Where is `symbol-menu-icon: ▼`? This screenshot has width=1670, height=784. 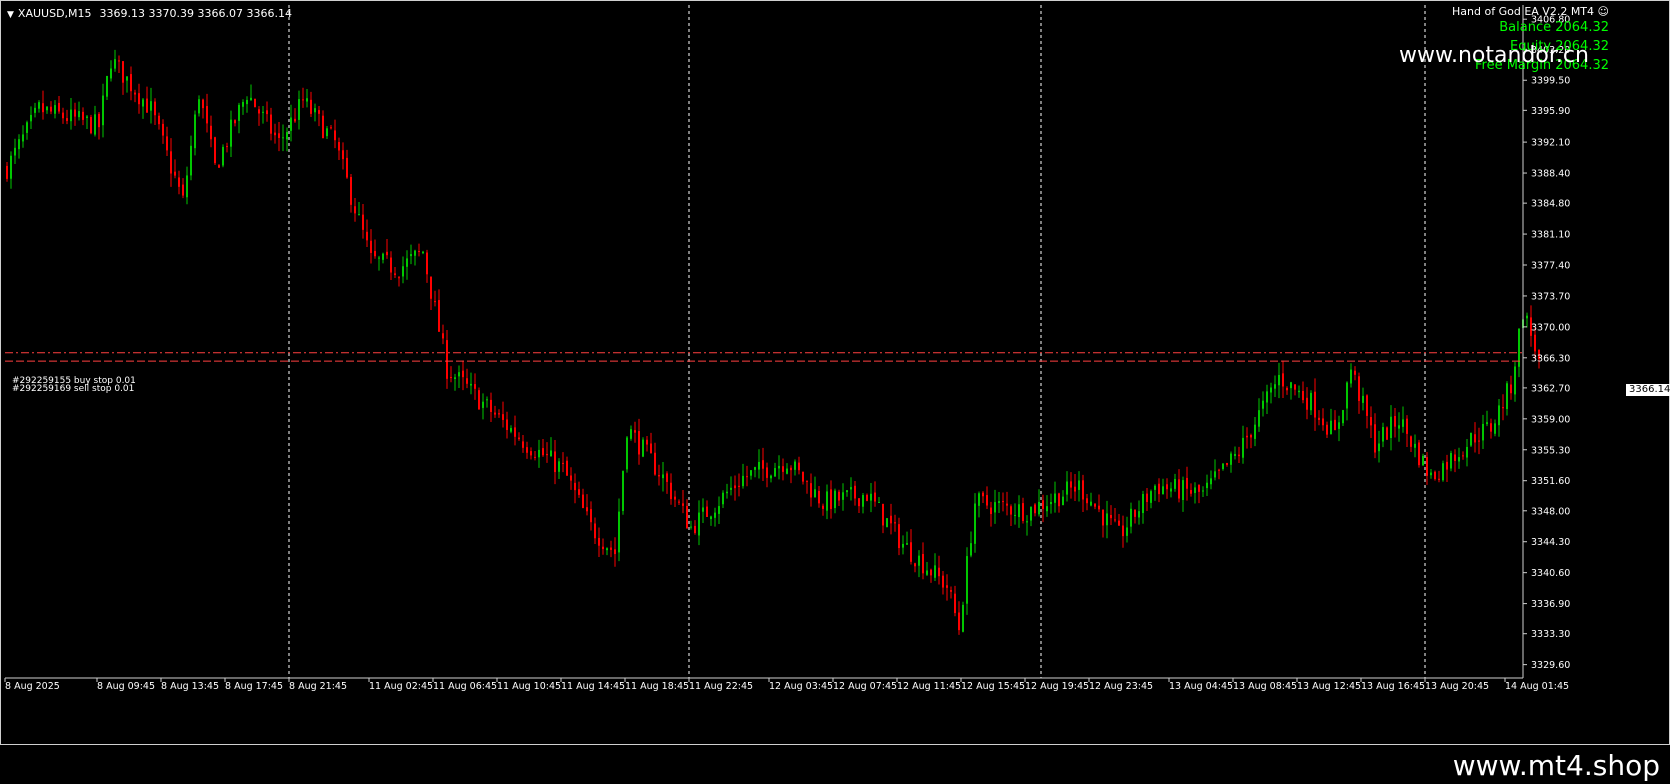
symbol-menu-icon: ▼ is located at coordinates (10, 15).